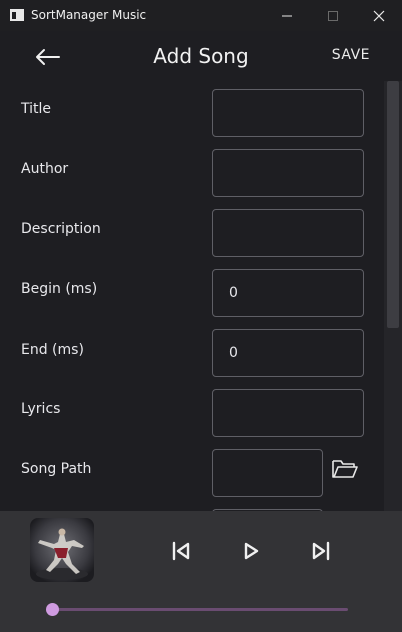 This screenshot has height=632, width=402. I want to click on skip-next-button, so click(321, 551).